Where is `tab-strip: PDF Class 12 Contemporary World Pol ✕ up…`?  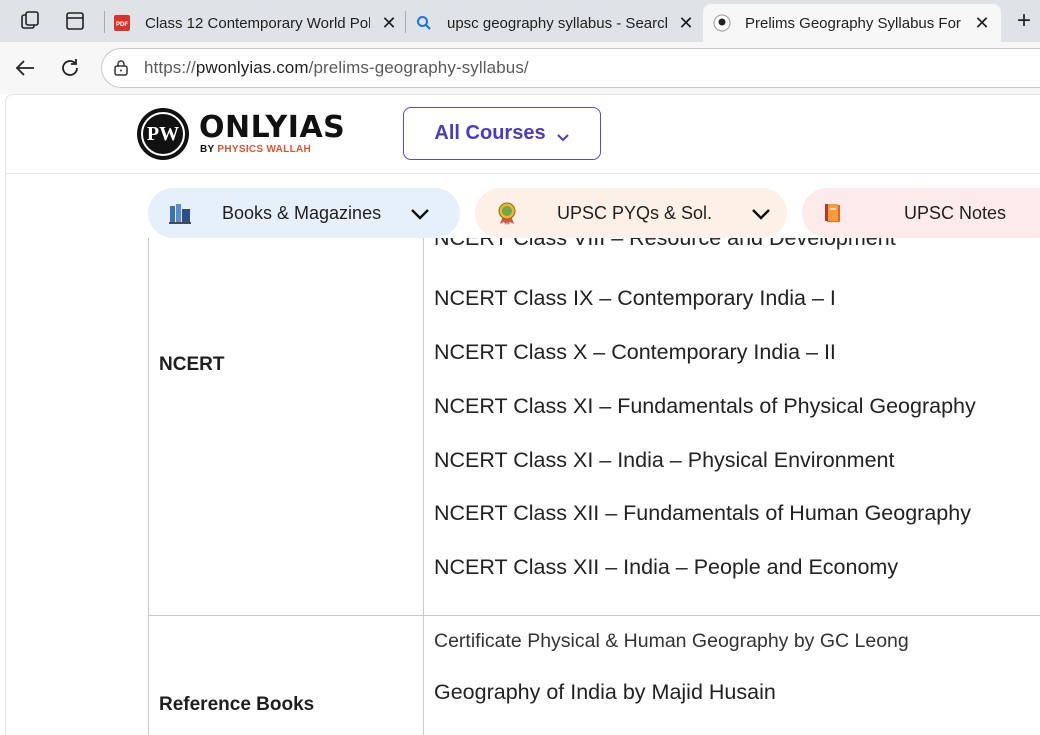
tab-strip: PDF Class 12 Contemporary World Pol ✕ up… is located at coordinates (520, 21).